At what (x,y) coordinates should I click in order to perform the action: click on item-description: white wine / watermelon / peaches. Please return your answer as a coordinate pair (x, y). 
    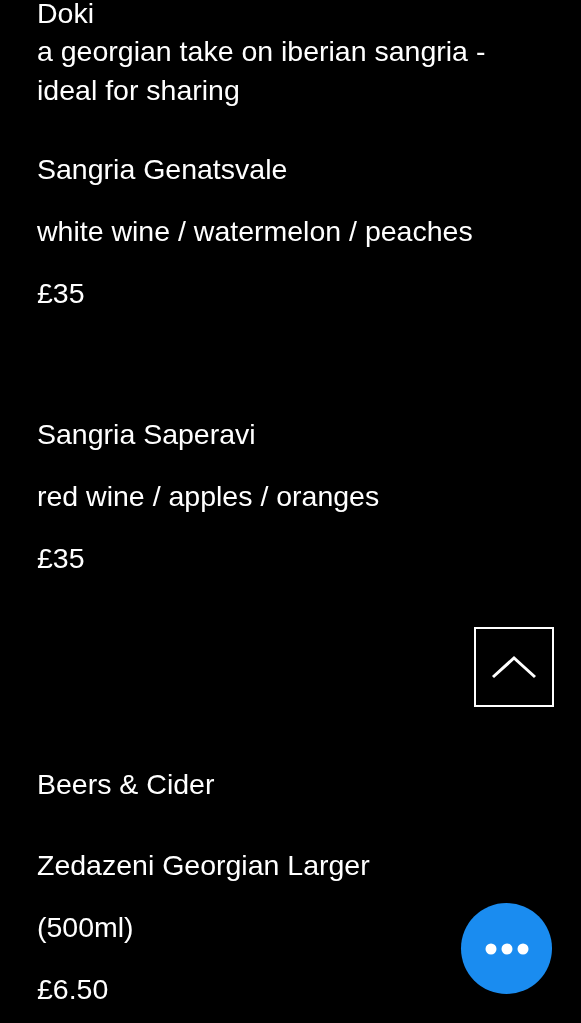
    Looking at the image, I should click on (255, 231).